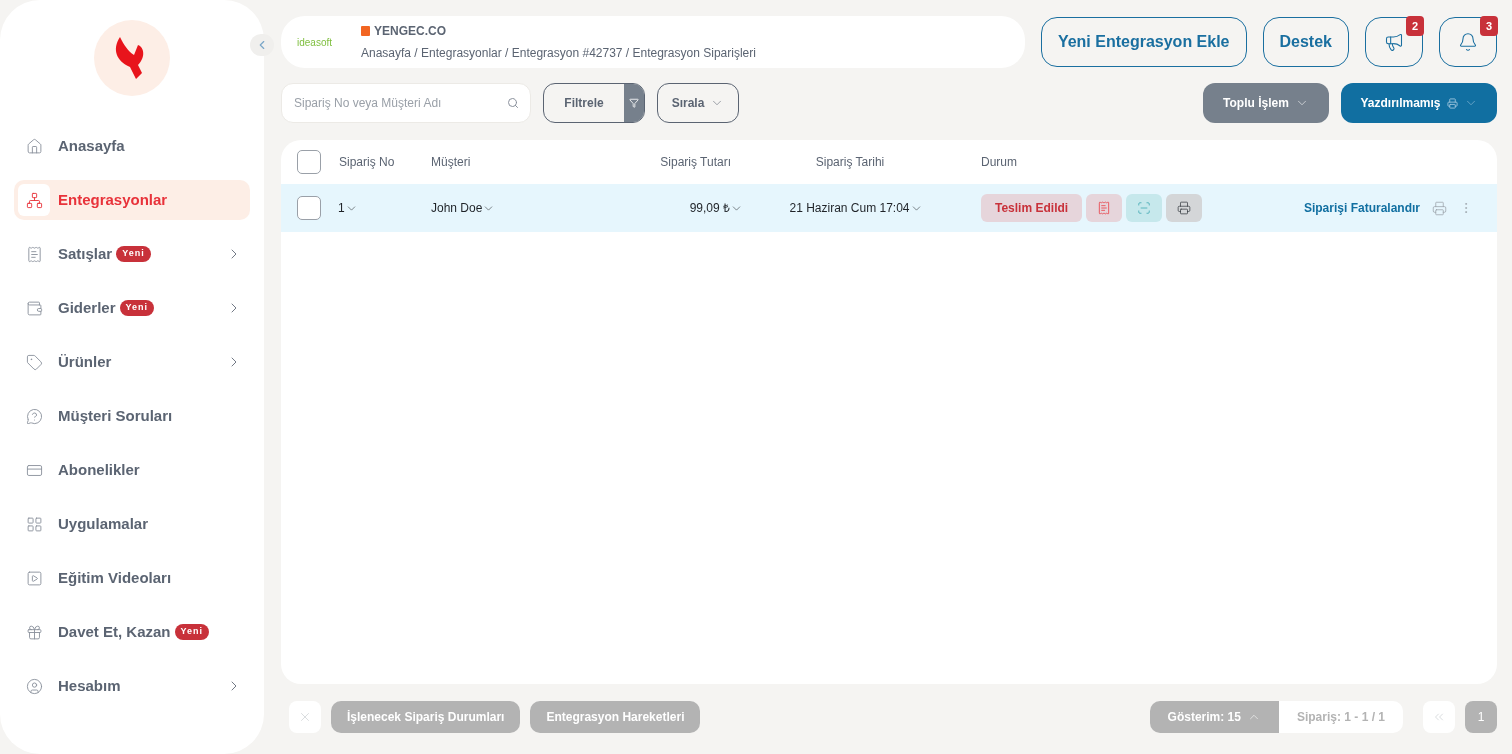 Image resolution: width=1512 pixels, height=754 pixels. I want to click on sidebar-label: Entegrasyonlar, so click(113, 199).